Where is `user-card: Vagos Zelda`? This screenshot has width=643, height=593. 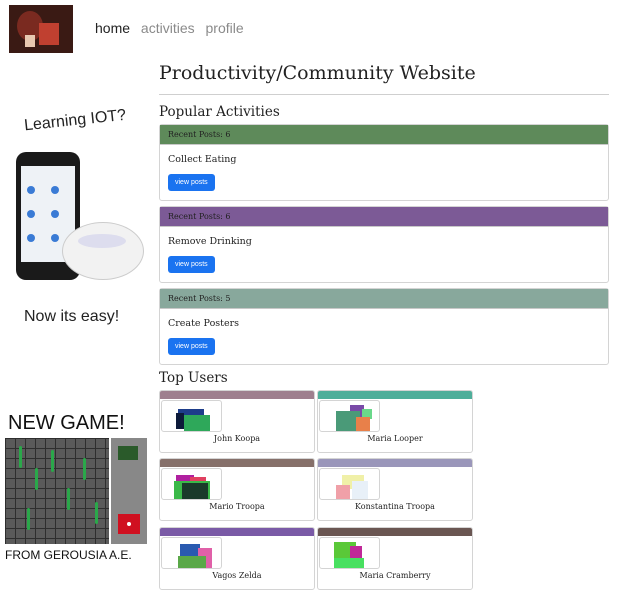
user-card: Vagos Zelda is located at coordinates (237, 558).